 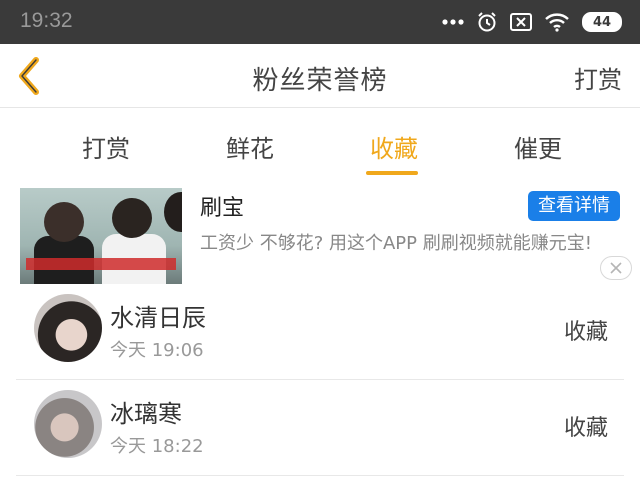 I want to click on top-bar: 粉丝荣誉榜 打赏, so click(x=320, y=76).